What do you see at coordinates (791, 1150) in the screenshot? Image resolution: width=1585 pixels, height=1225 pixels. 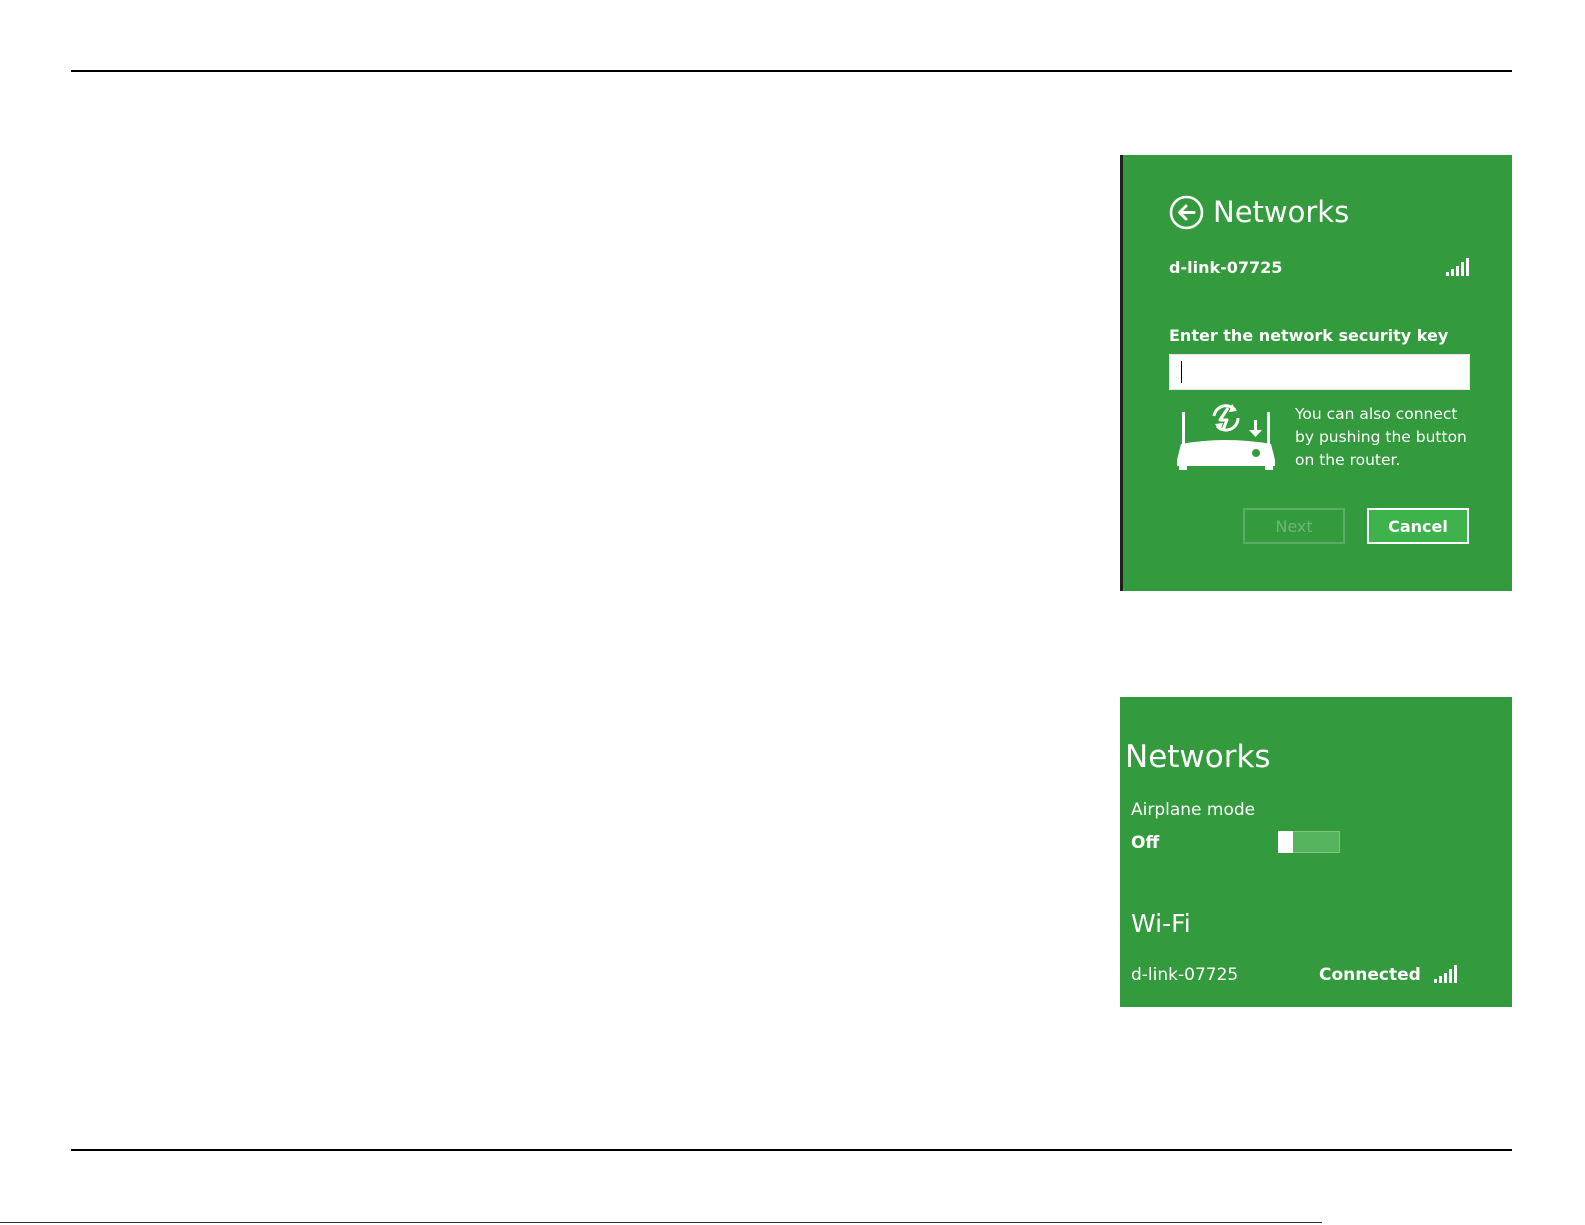 I see `bottom-divider` at bounding box center [791, 1150].